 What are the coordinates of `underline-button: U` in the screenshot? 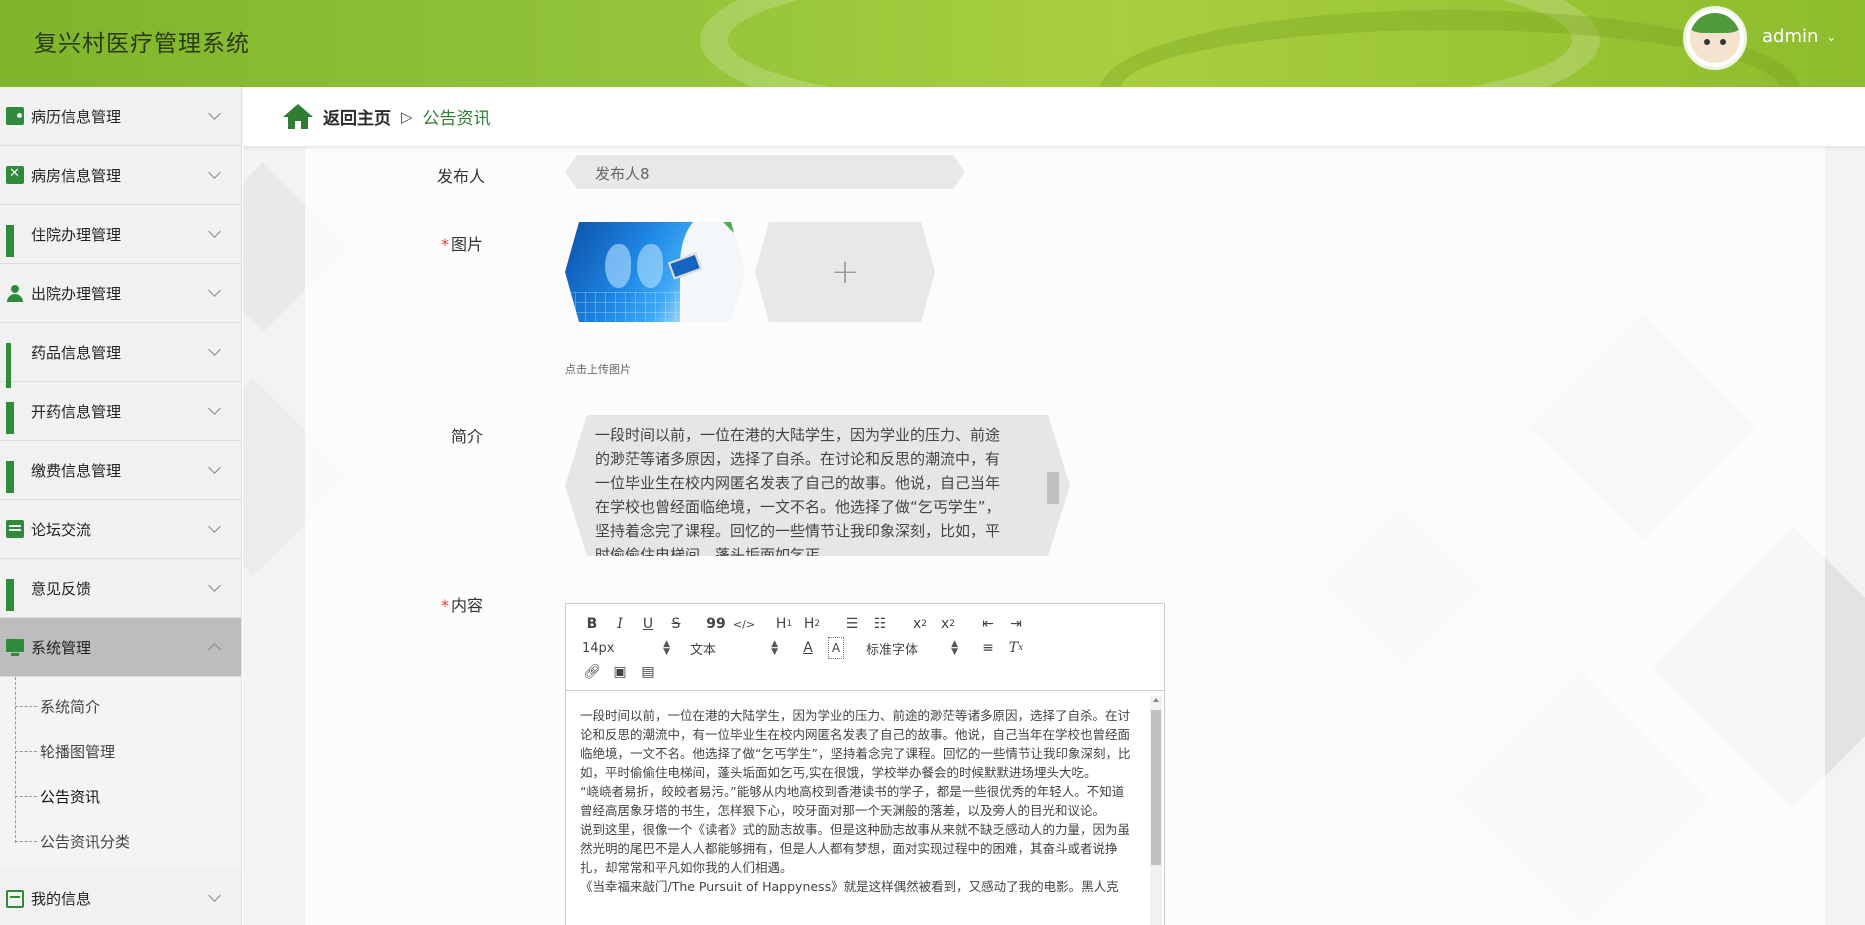 It's located at (648, 624).